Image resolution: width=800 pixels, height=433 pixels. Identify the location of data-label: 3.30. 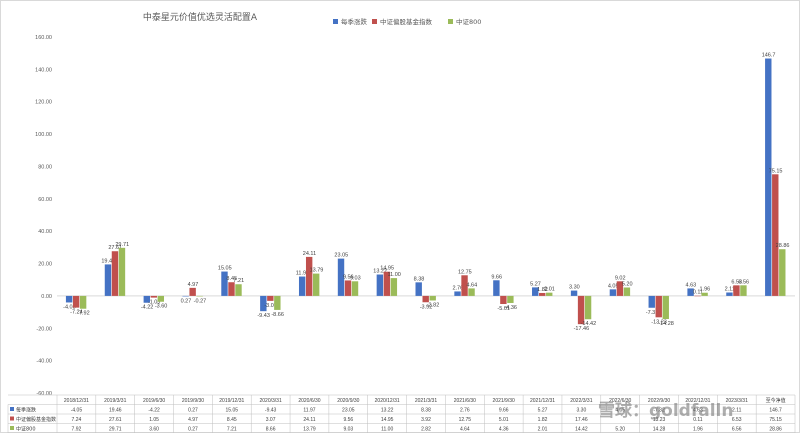
(574, 288).